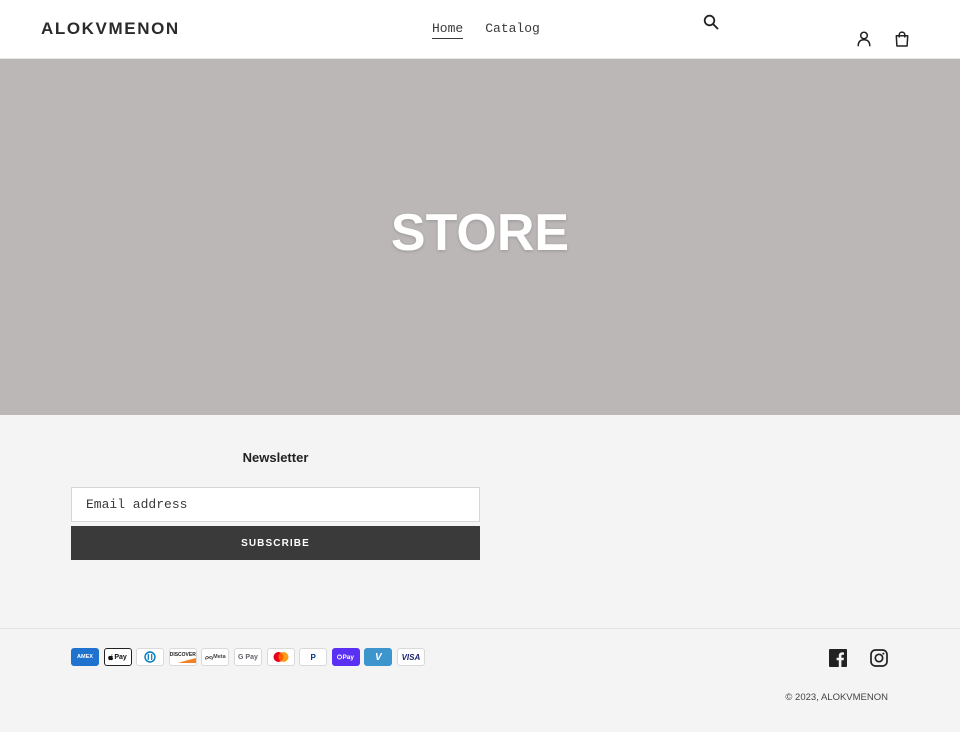  I want to click on venmo-label: V, so click(378, 657).